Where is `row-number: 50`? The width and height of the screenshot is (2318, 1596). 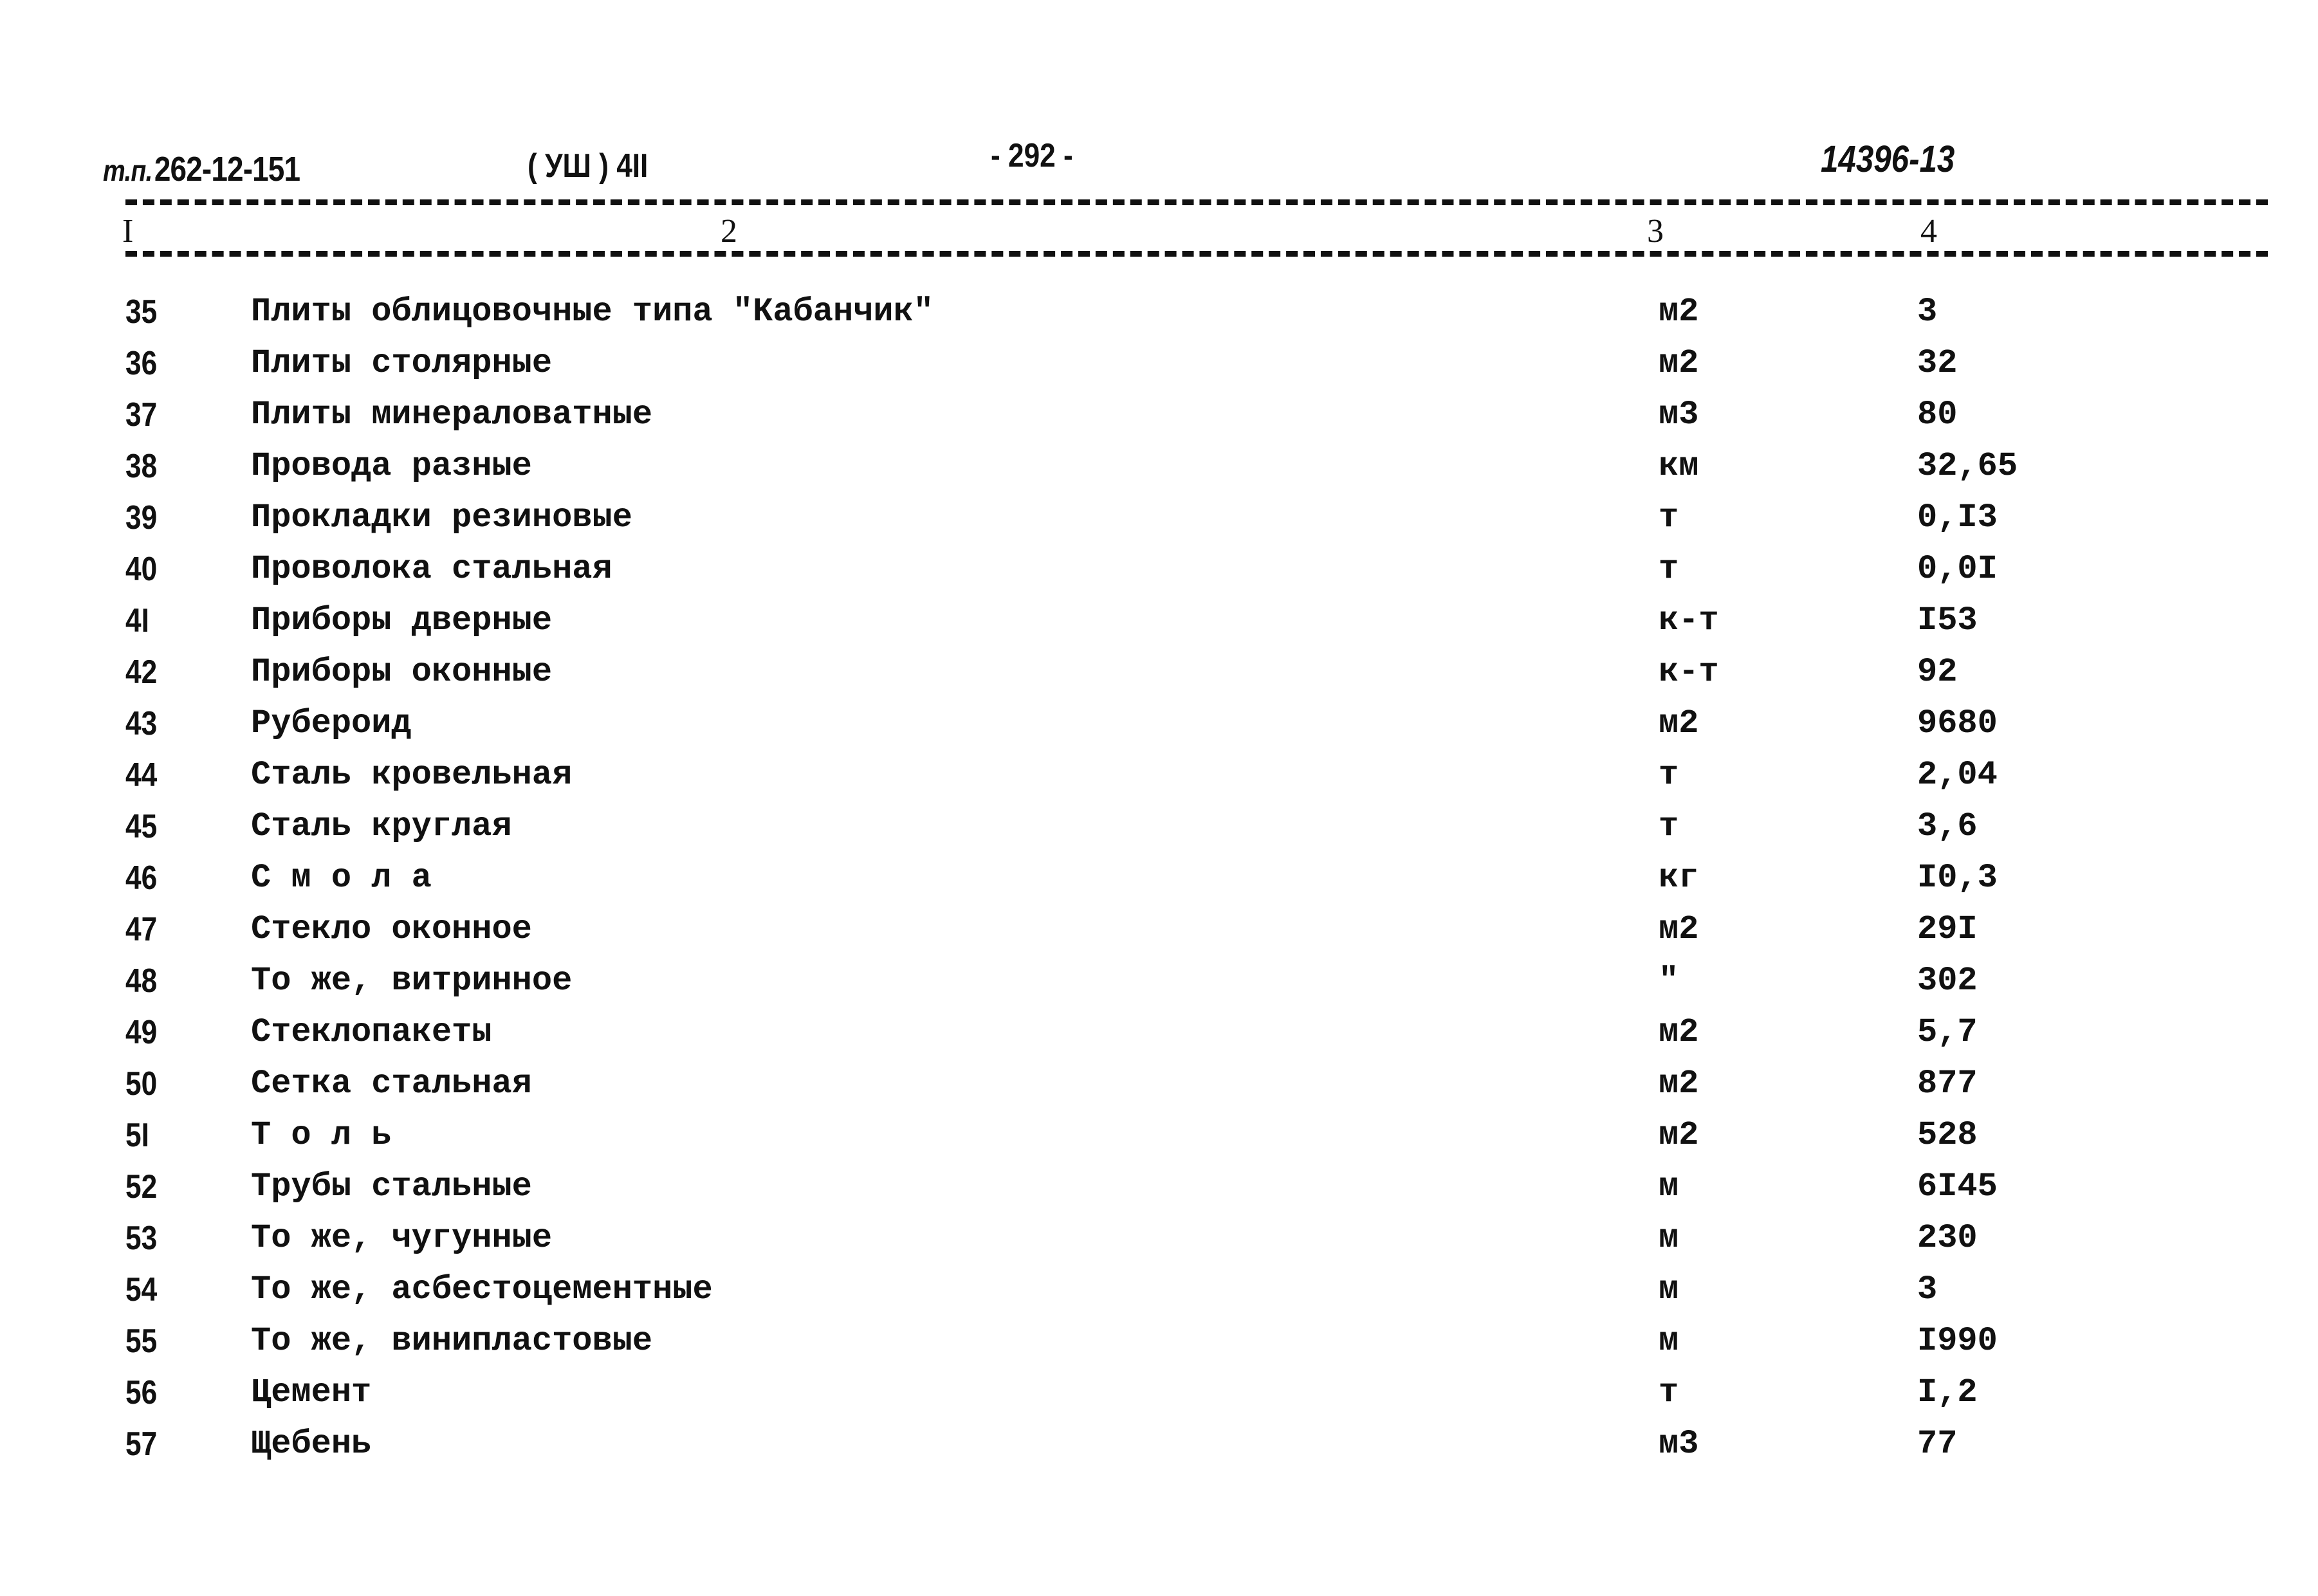
row-number: 50 is located at coordinates (142, 1084).